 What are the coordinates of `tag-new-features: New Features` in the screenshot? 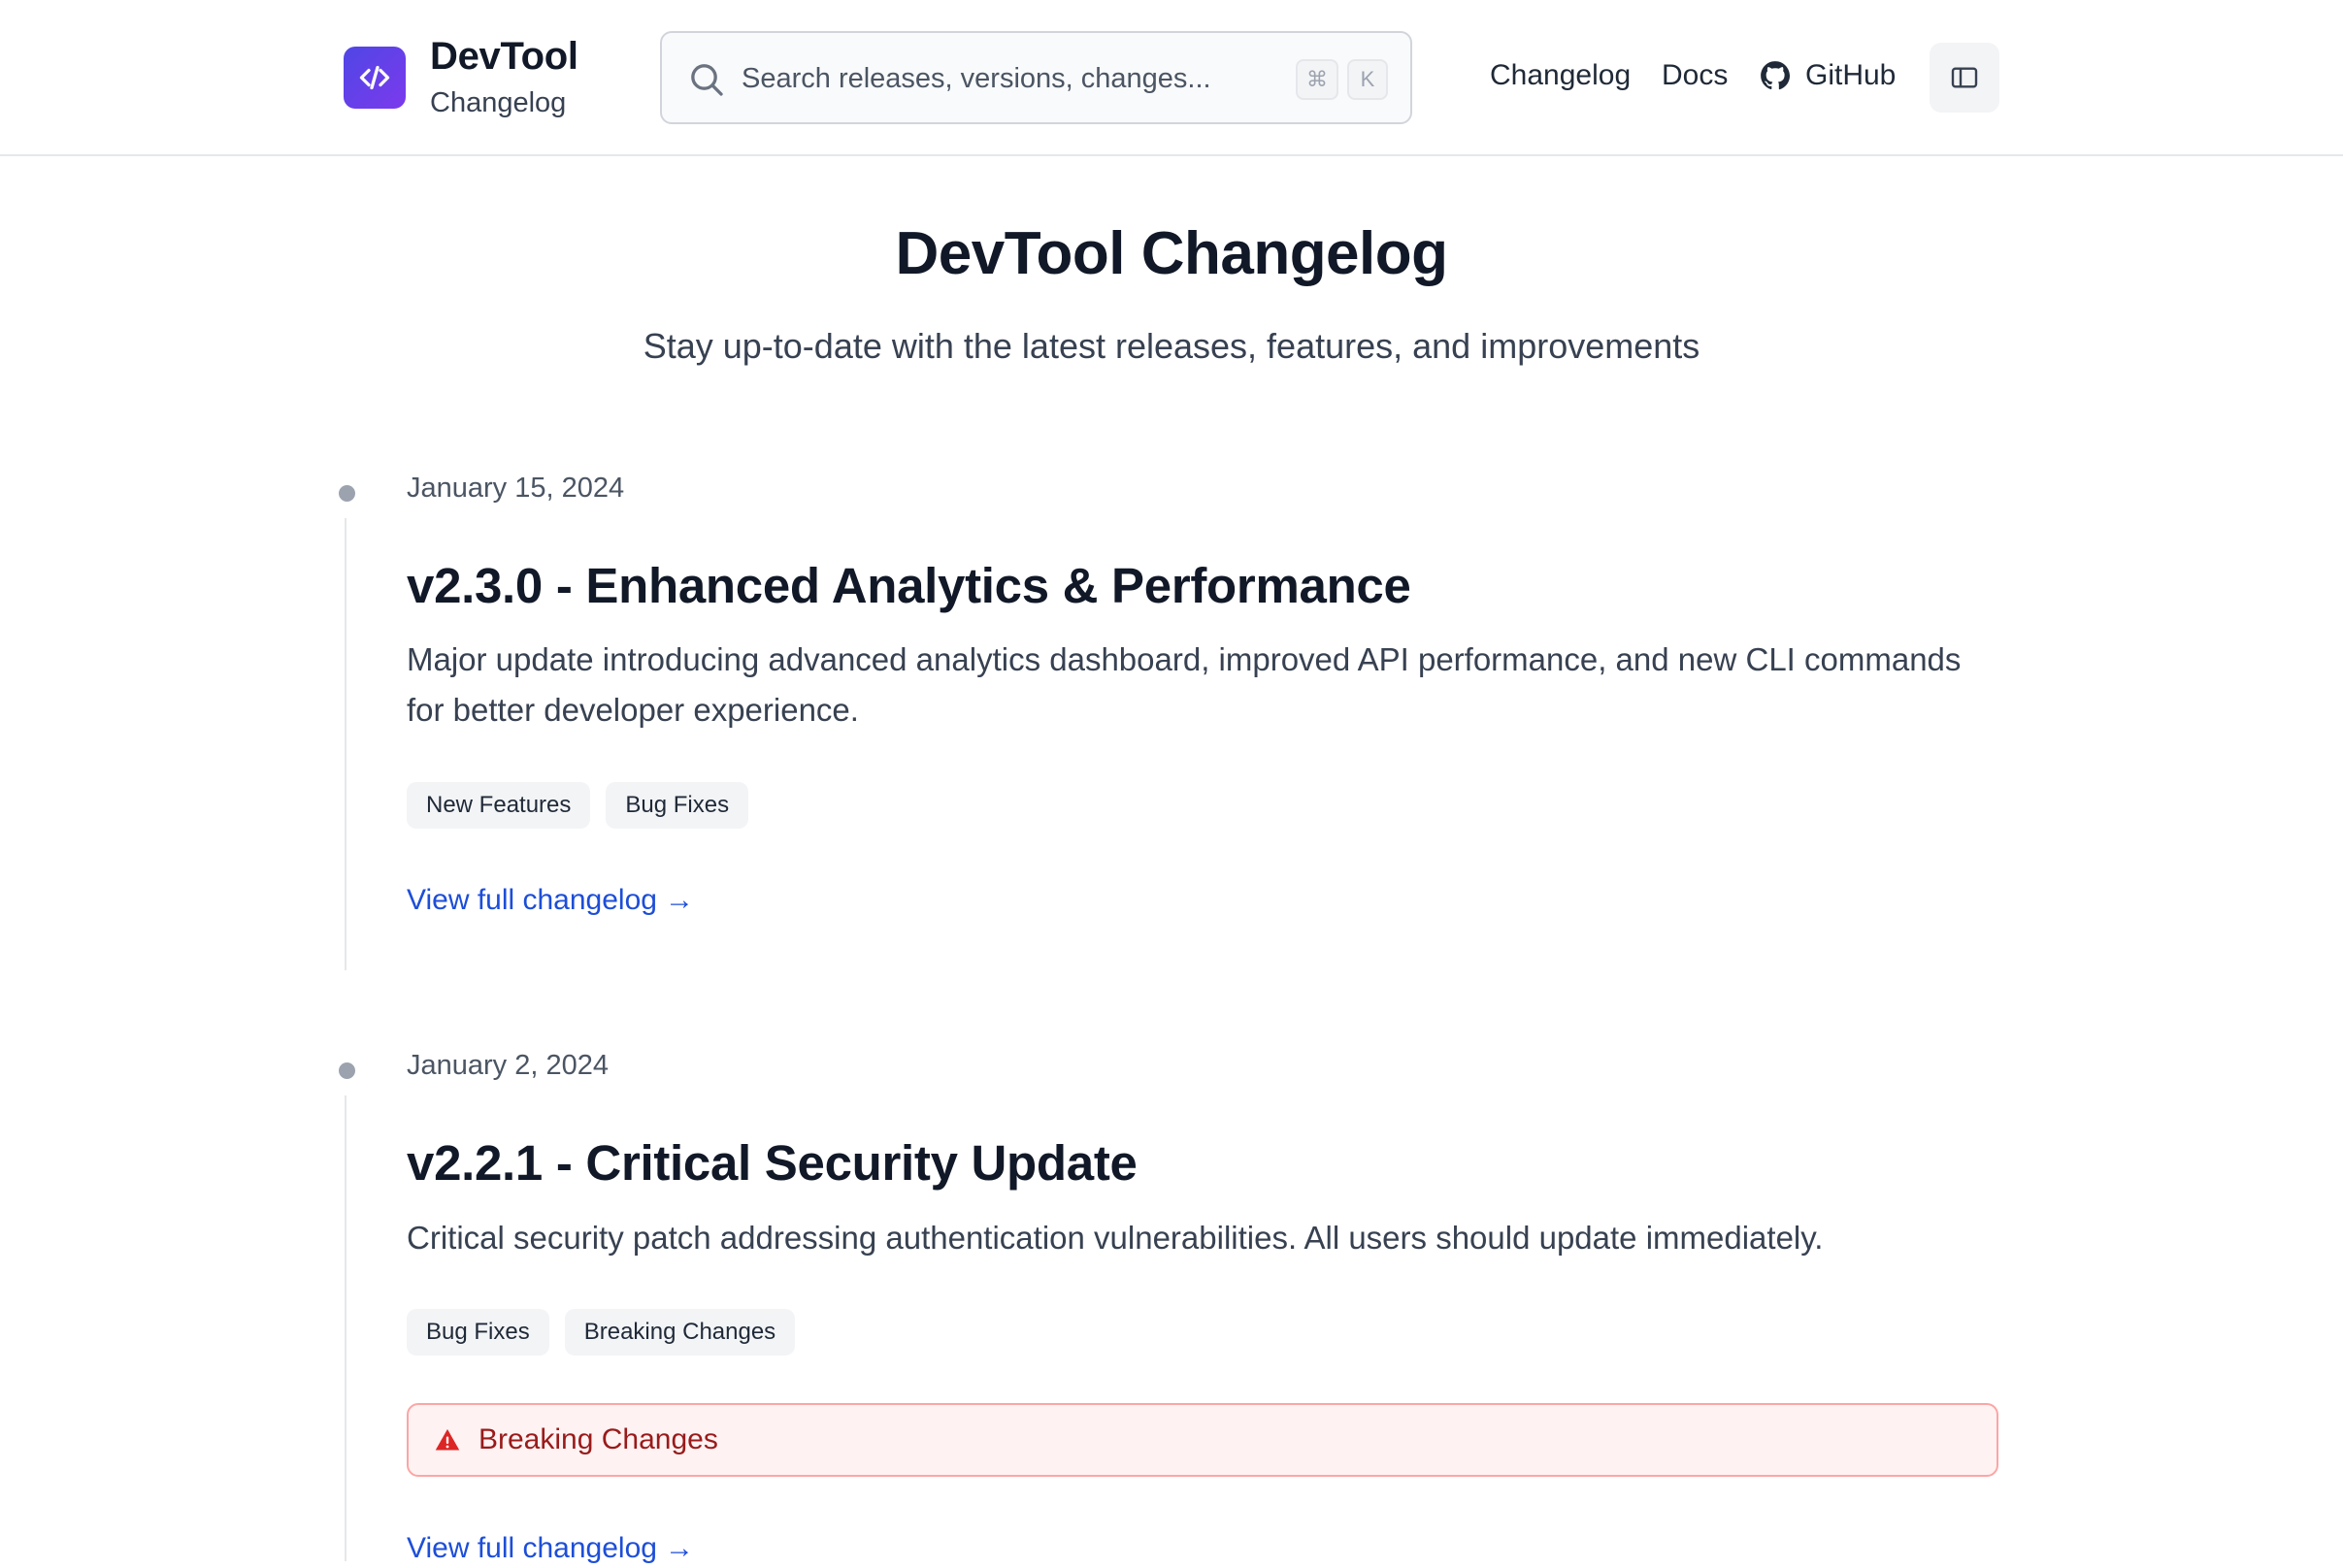 It's located at (499, 805).